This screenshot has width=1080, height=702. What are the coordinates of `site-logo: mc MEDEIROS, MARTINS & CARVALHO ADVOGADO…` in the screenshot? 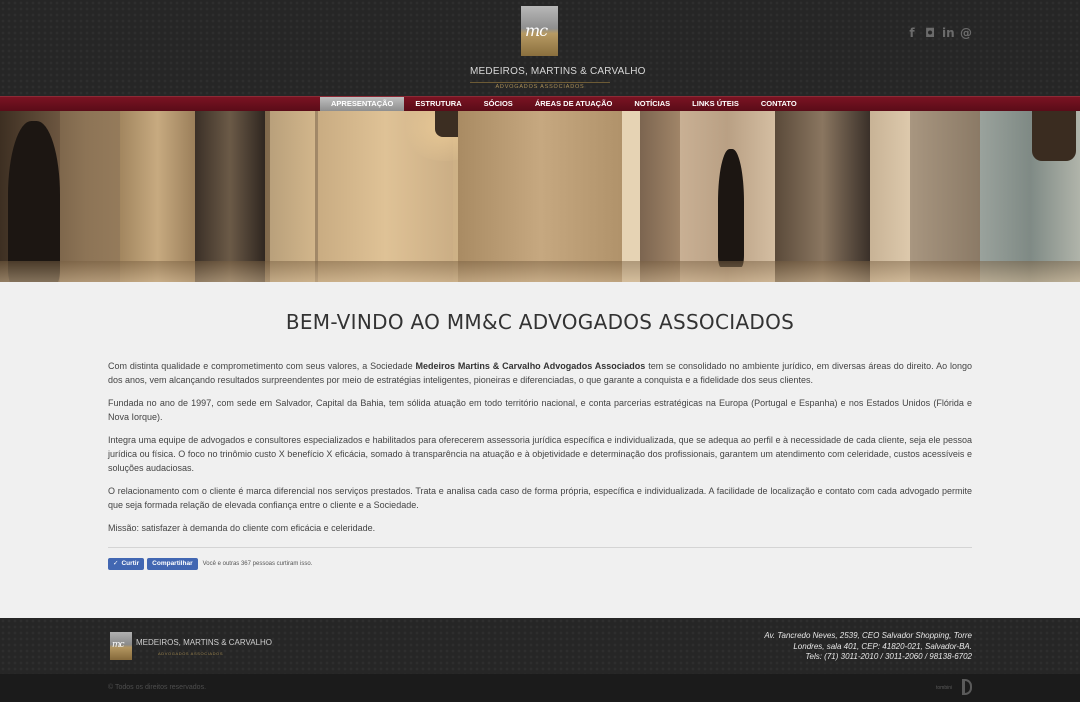 It's located at (558, 49).